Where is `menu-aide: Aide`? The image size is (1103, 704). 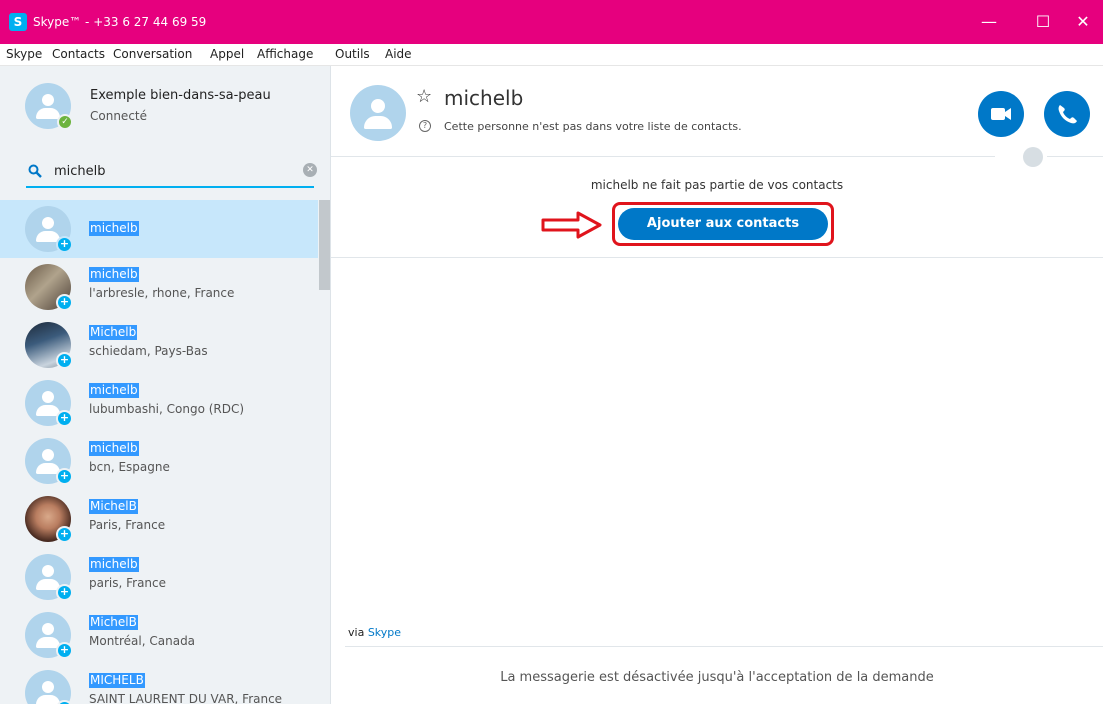
menu-aide: Aide is located at coordinates (398, 54).